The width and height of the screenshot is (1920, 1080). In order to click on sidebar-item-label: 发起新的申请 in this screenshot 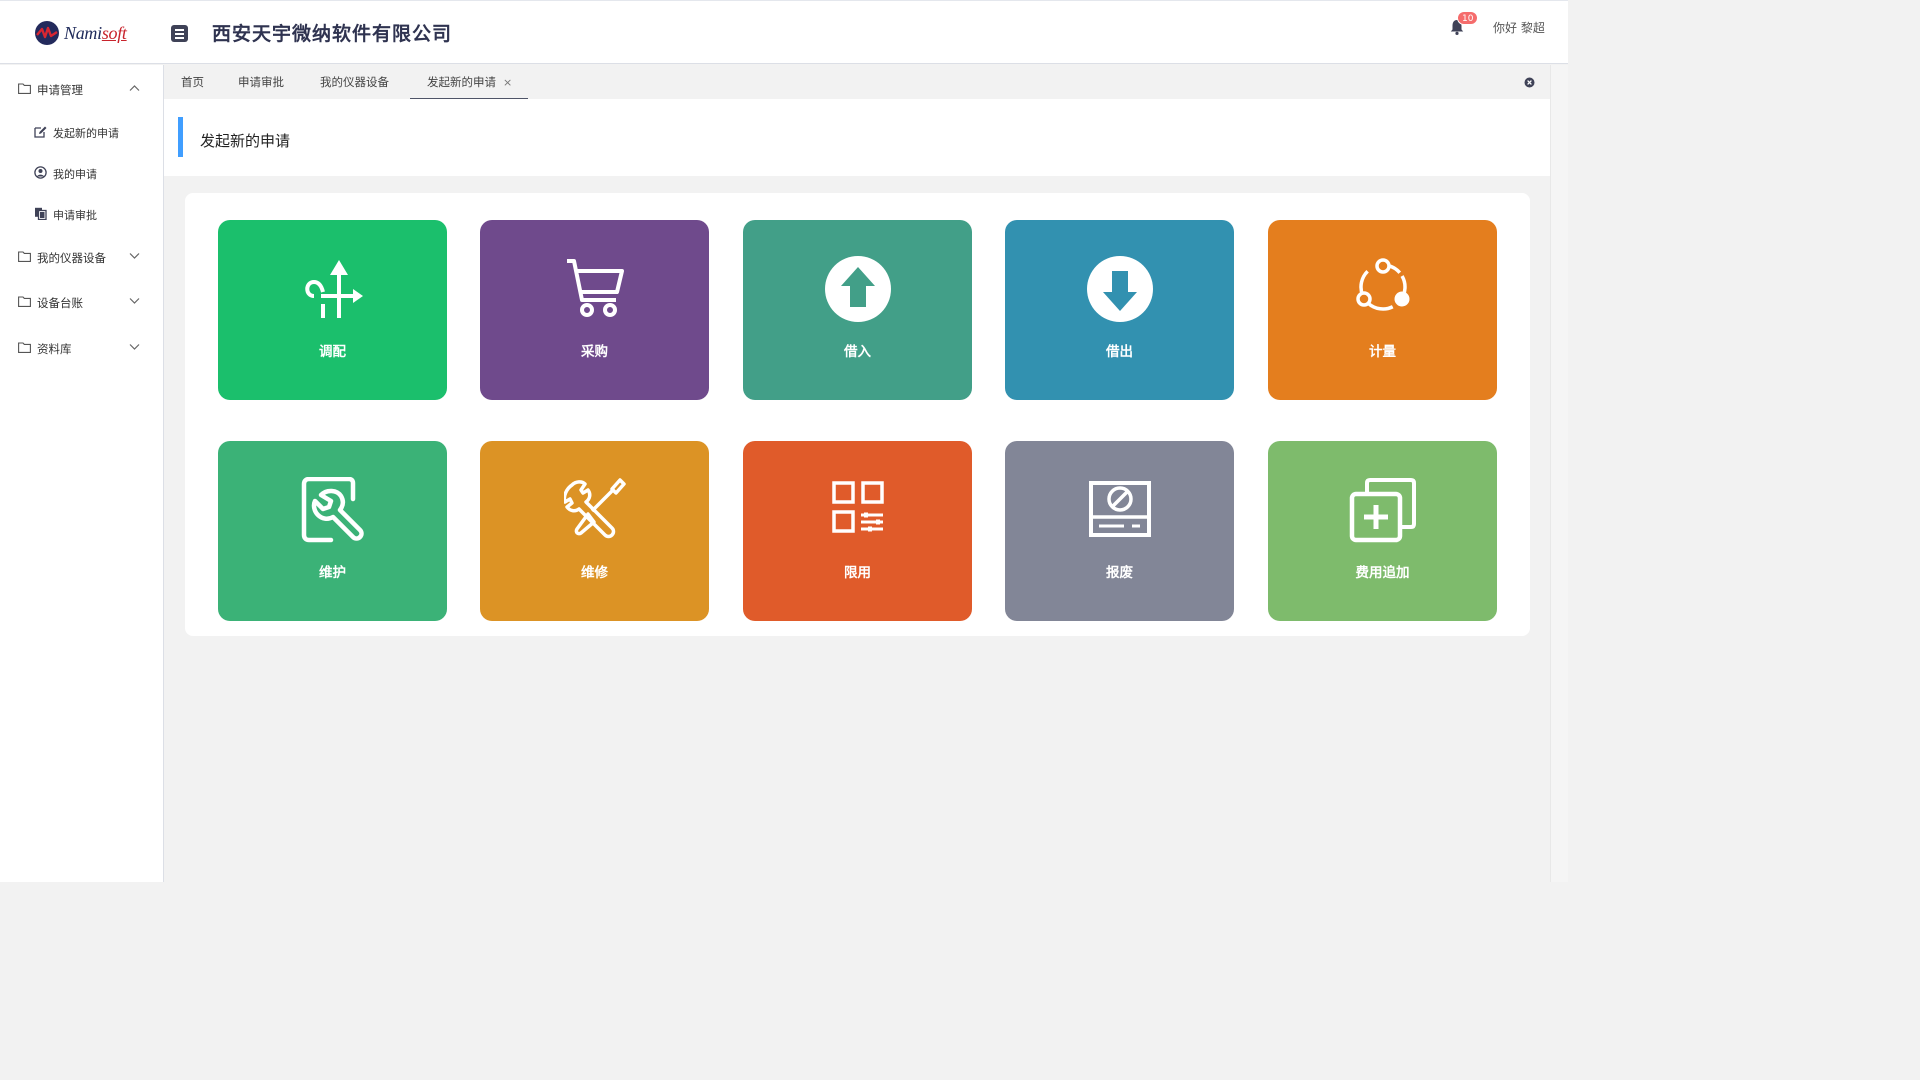, I will do `click(86, 133)`.